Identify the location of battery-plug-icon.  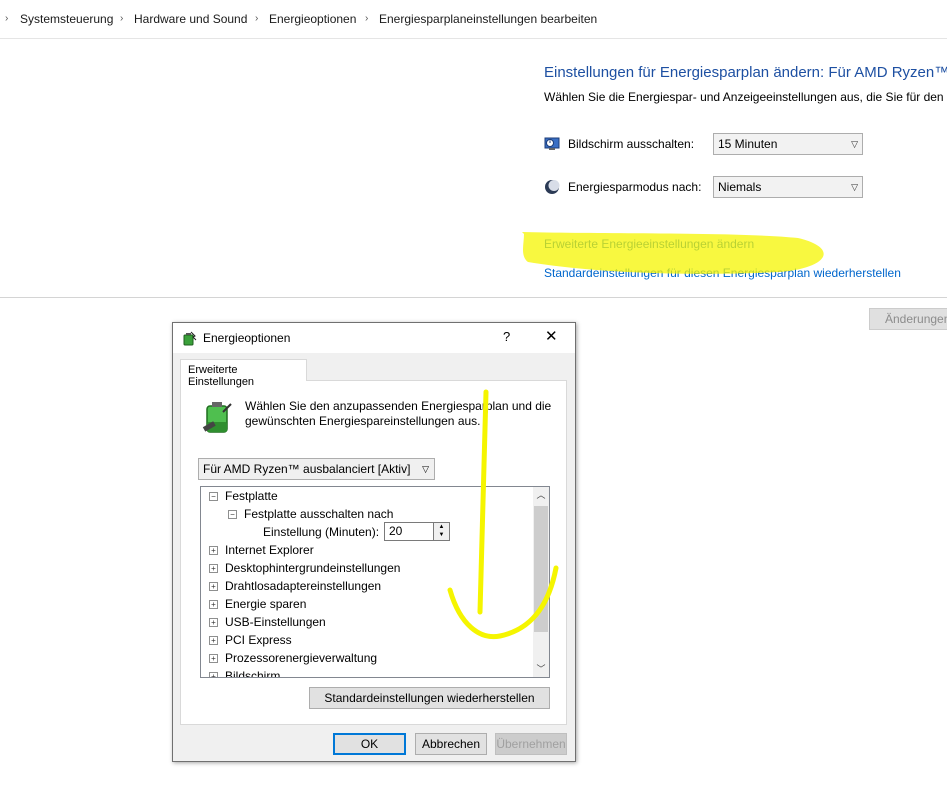
(217, 417).